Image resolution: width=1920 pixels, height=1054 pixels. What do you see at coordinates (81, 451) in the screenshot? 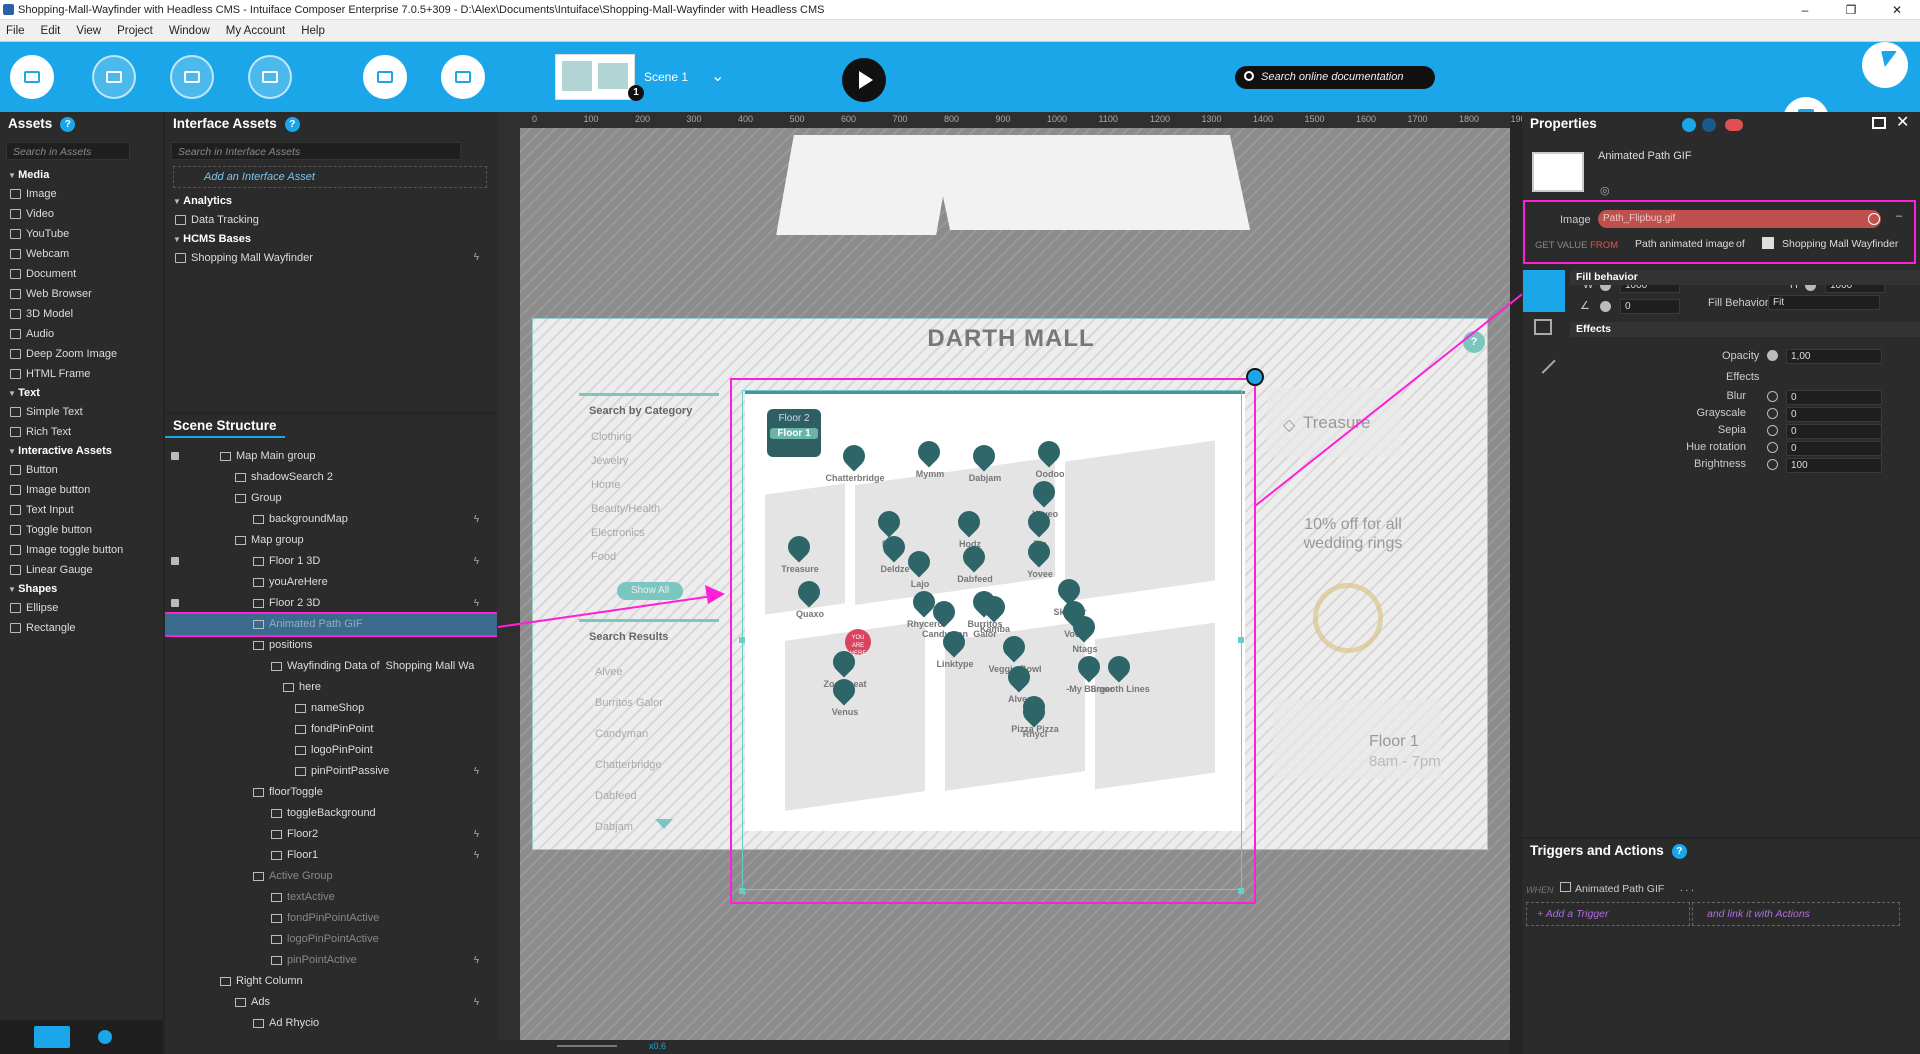
I see `section-interactive-assets: Interactive Assets` at bounding box center [81, 451].